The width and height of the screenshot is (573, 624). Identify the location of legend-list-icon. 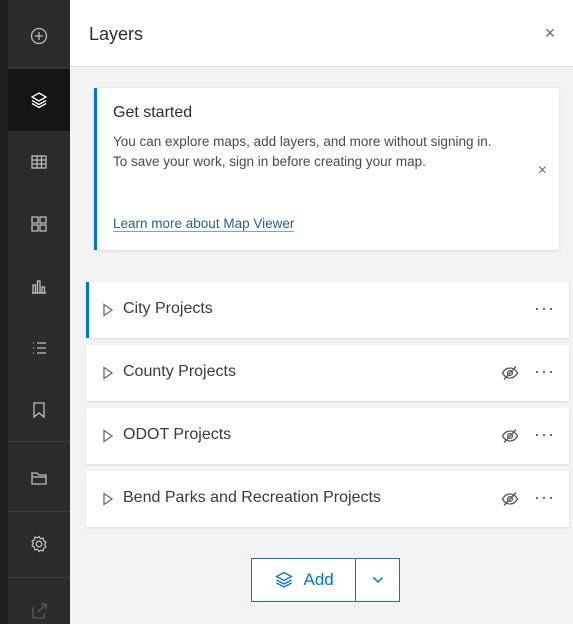
(39, 348).